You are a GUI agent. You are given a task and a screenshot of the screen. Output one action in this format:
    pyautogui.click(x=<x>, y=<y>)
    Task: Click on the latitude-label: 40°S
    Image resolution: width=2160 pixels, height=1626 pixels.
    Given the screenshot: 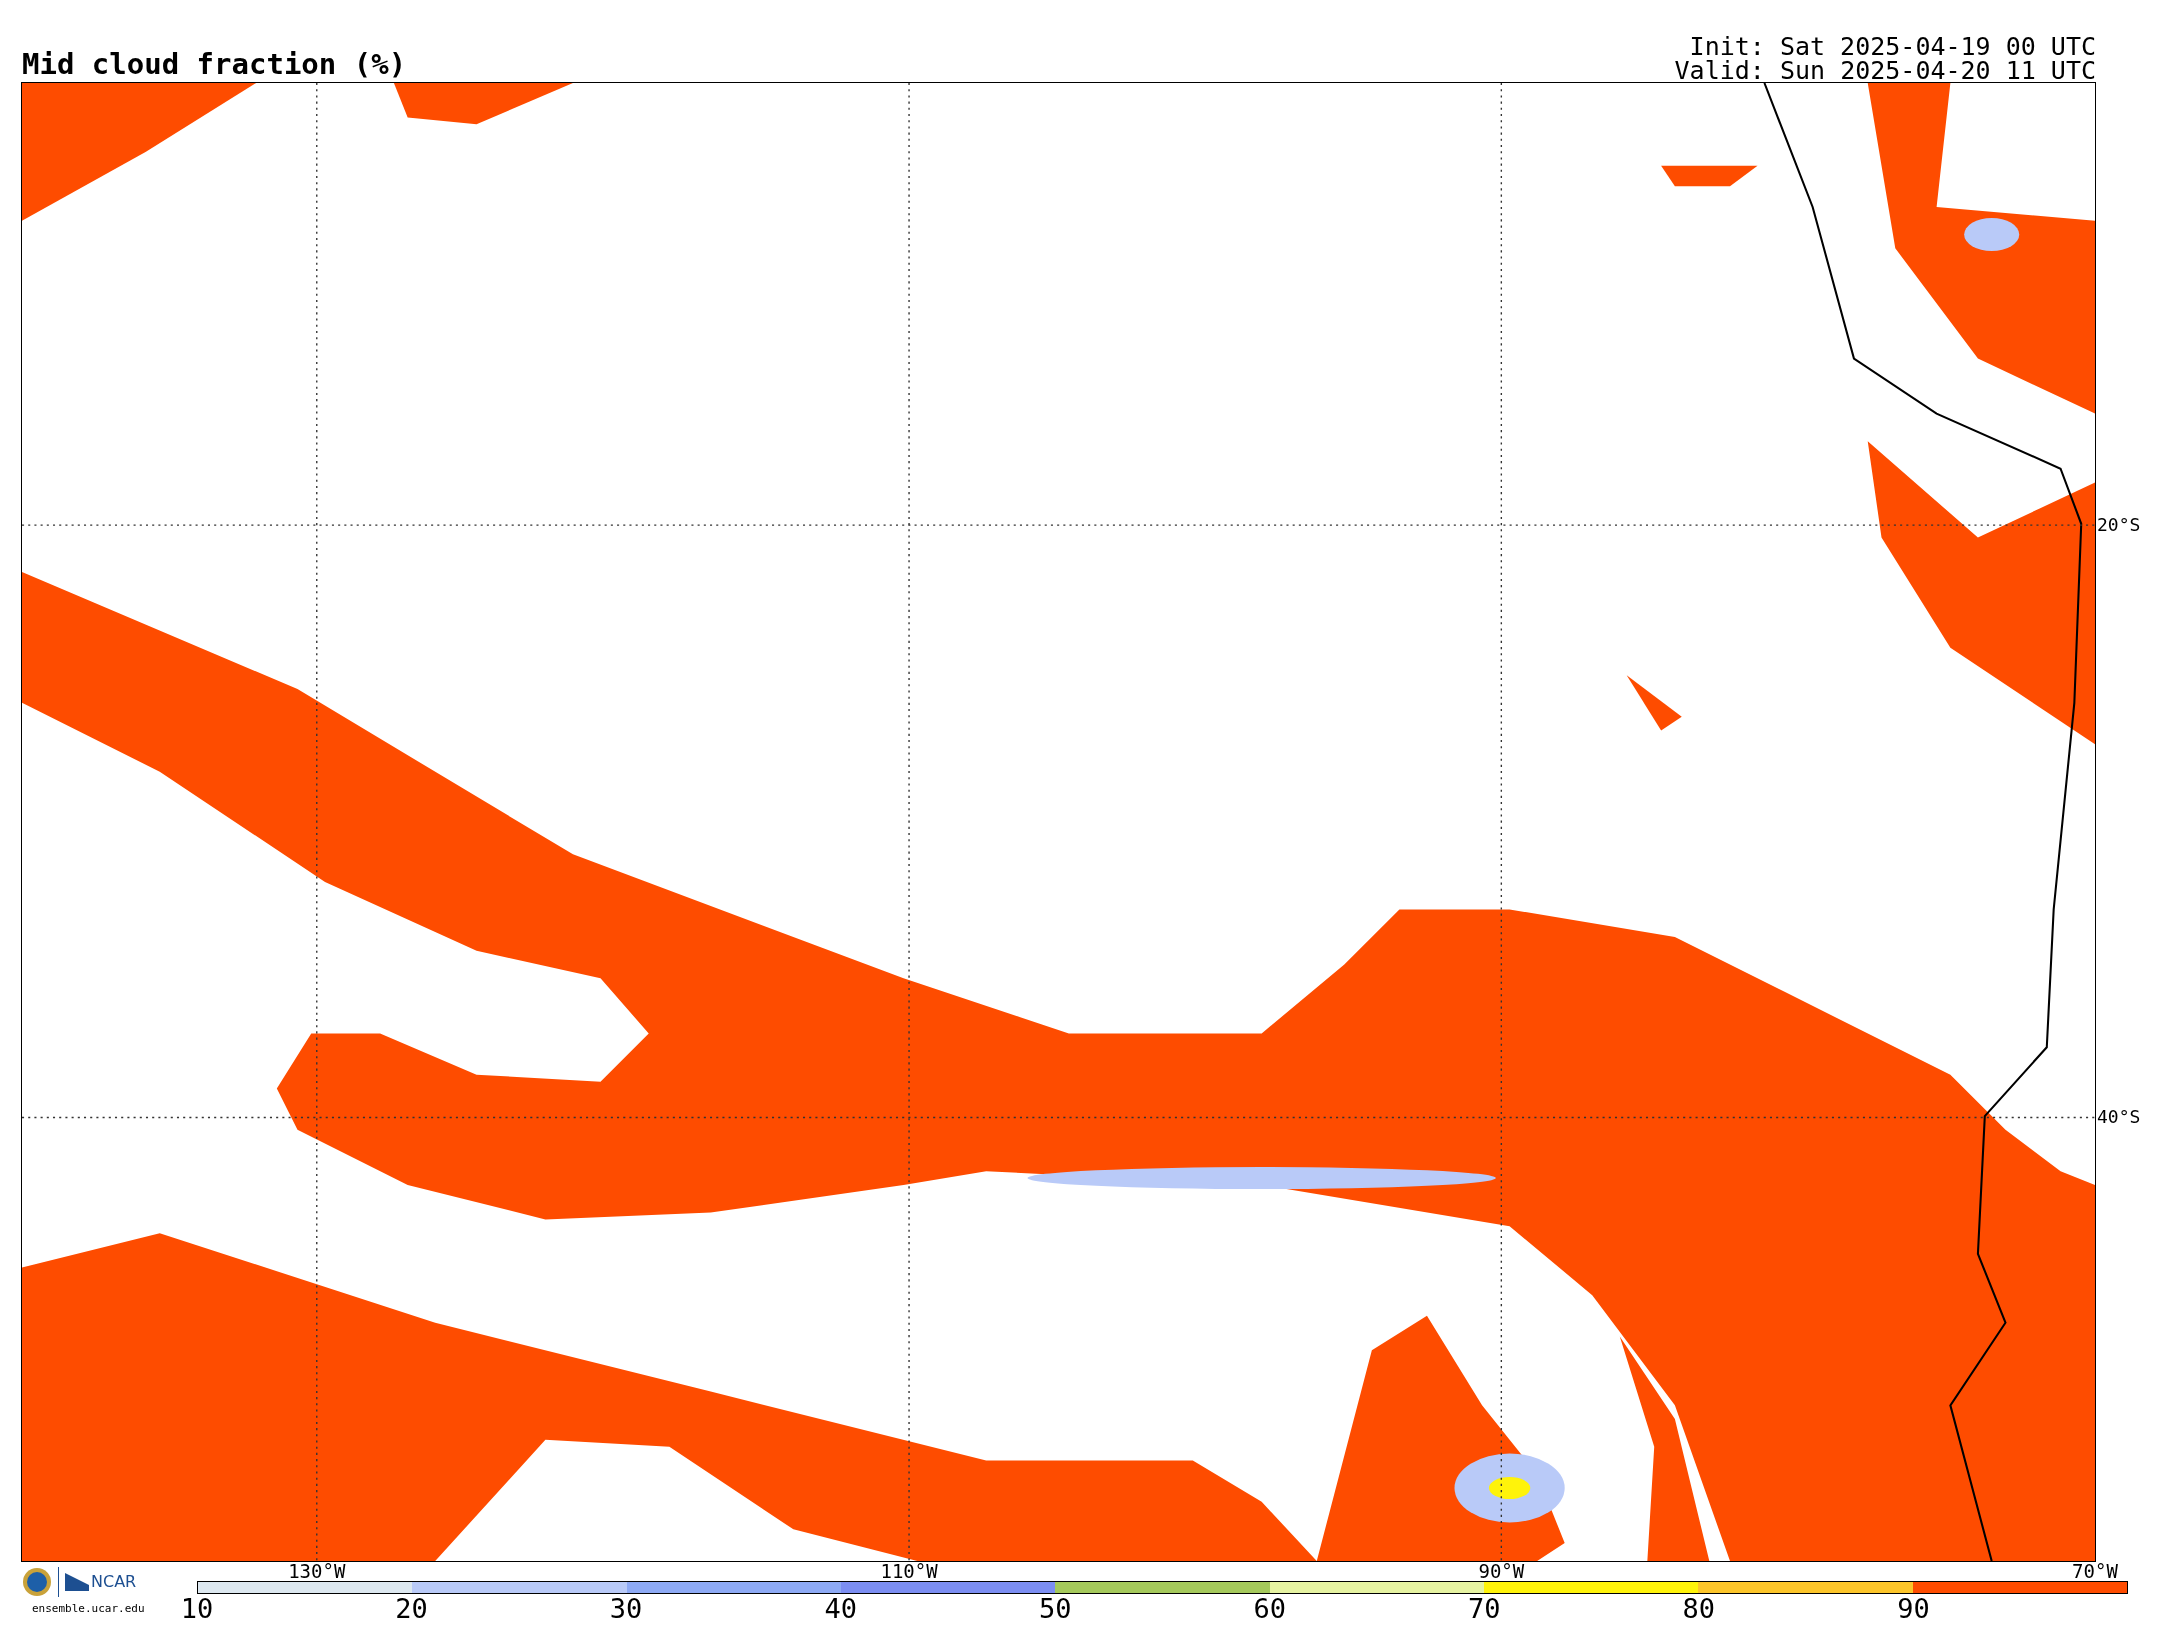 What is the action you would take?
    pyautogui.click(x=2119, y=1117)
    